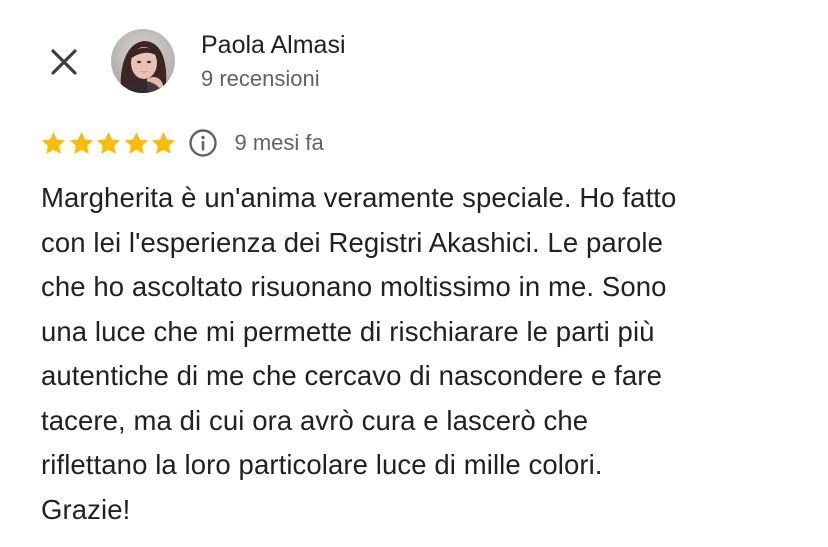 The image size is (828, 547). Describe the element at coordinates (260, 78) in the screenshot. I see `review-count: 9 recensioni` at that location.